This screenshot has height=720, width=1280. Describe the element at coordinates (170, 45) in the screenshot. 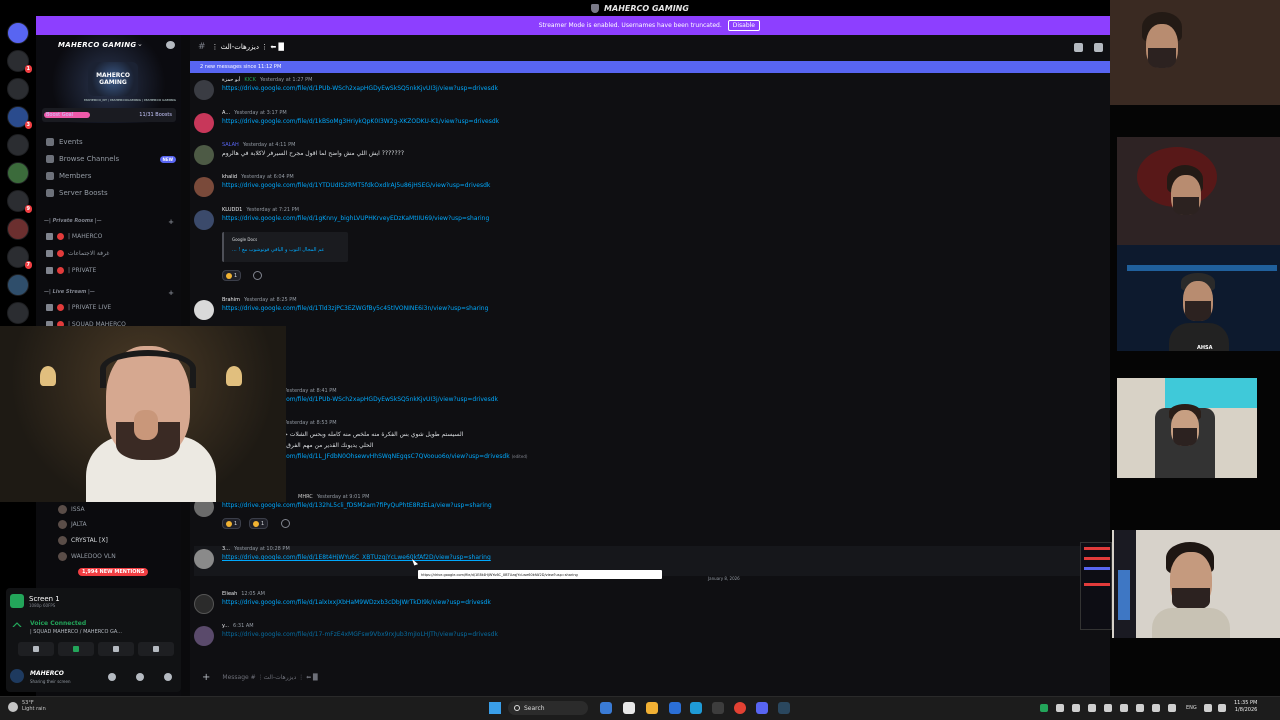

I see `add-user-icon` at that location.